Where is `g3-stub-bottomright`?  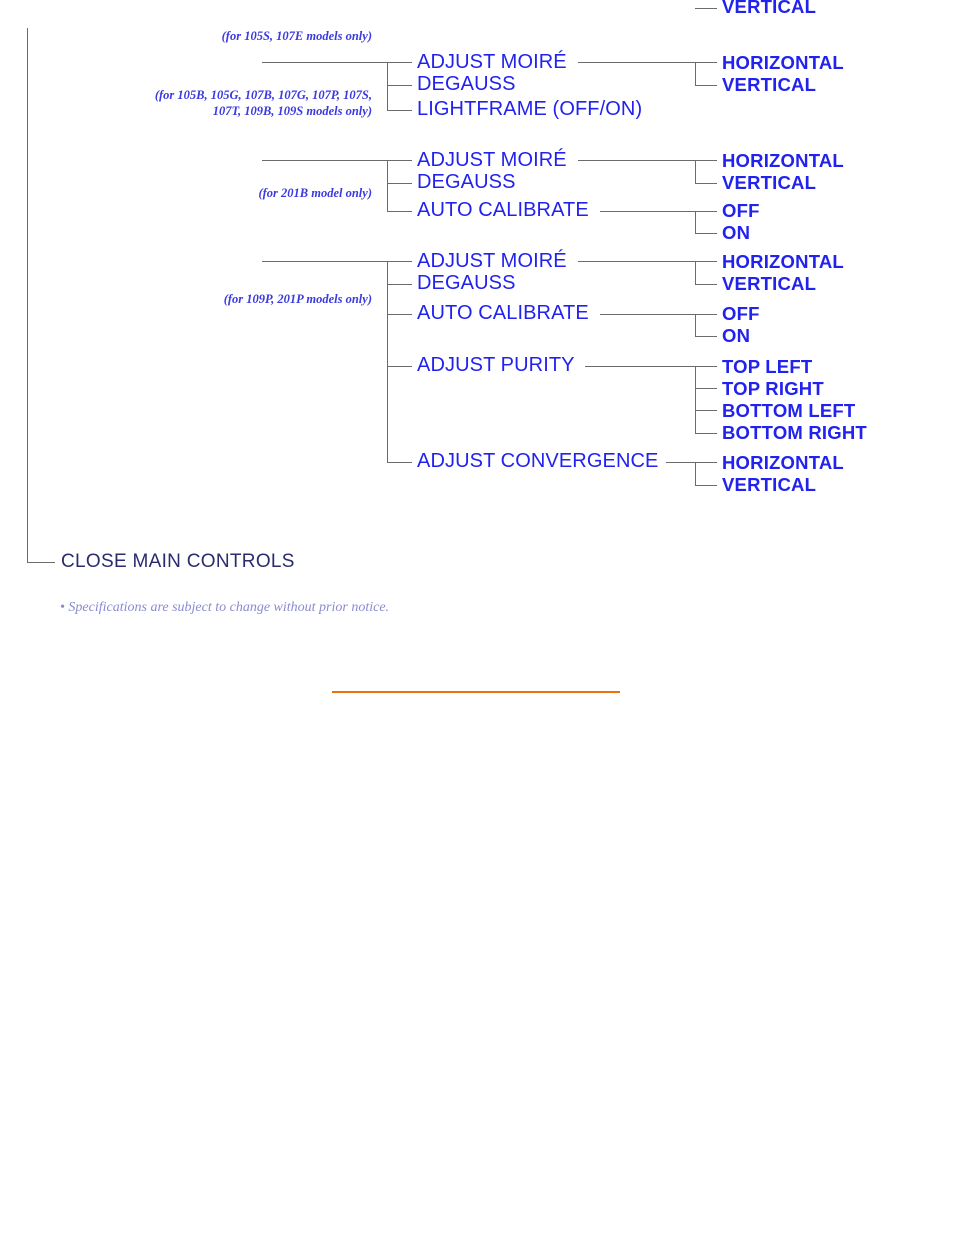
g3-stub-bottomright is located at coordinates (706, 433).